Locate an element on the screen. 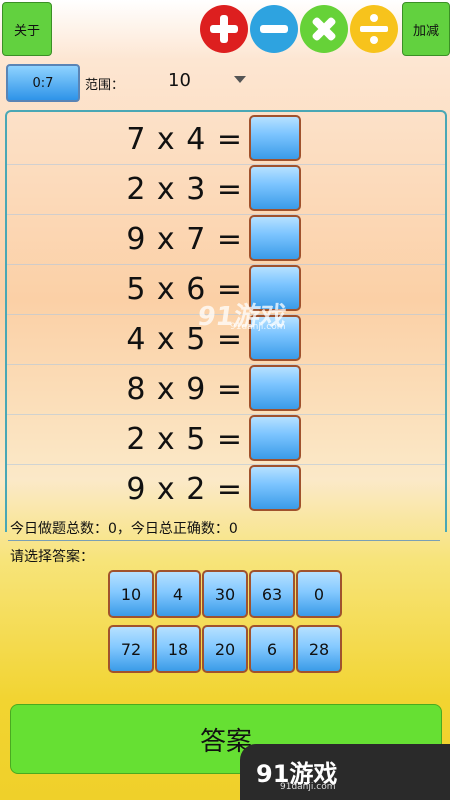  top-toolbar: 关于 加减 is located at coordinates (225, 29).